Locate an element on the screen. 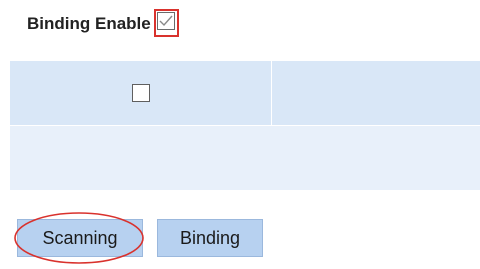 The height and width of the screenshot is (269, 480). binding-enable-row: Binding Enable is located at coordinates (104, 24).